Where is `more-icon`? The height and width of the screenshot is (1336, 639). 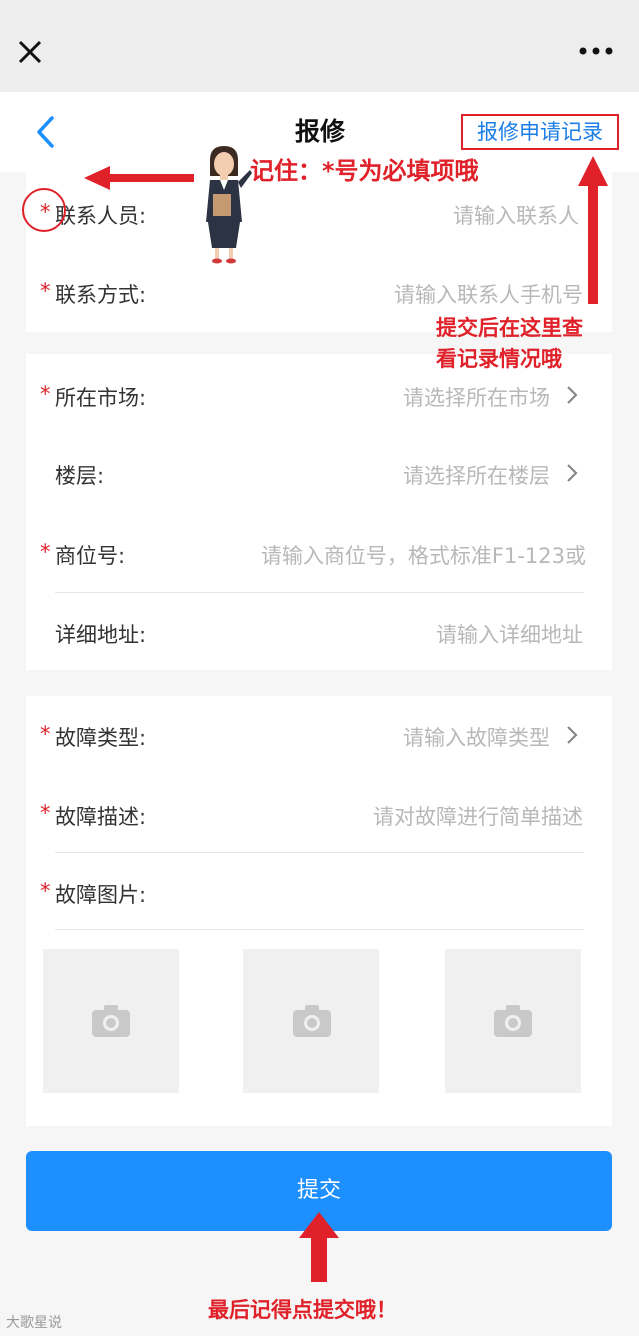
more-icon is located at coordinates (596, 51).